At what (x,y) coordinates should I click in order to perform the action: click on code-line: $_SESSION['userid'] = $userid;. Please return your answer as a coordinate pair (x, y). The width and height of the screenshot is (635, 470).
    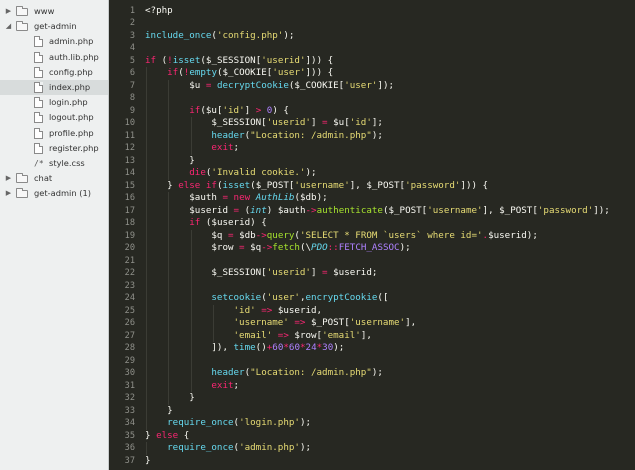
    Looking at the image, I should click on (261, 273).